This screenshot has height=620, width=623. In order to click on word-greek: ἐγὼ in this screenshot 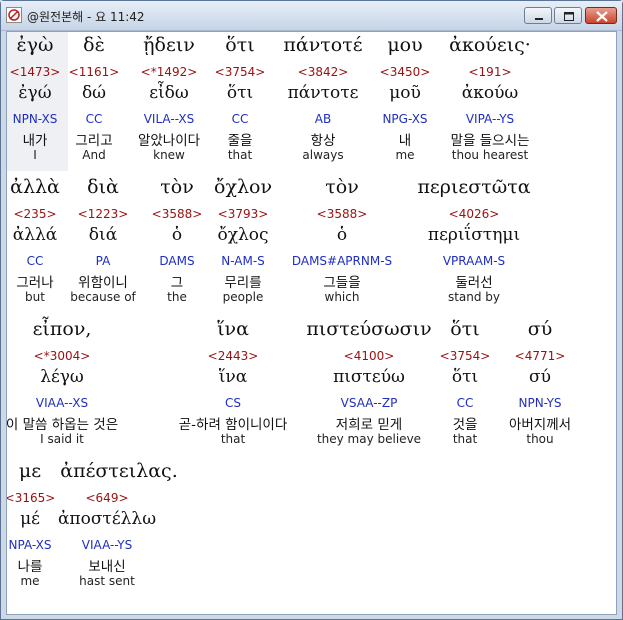, I will do `click(34, 45)`.